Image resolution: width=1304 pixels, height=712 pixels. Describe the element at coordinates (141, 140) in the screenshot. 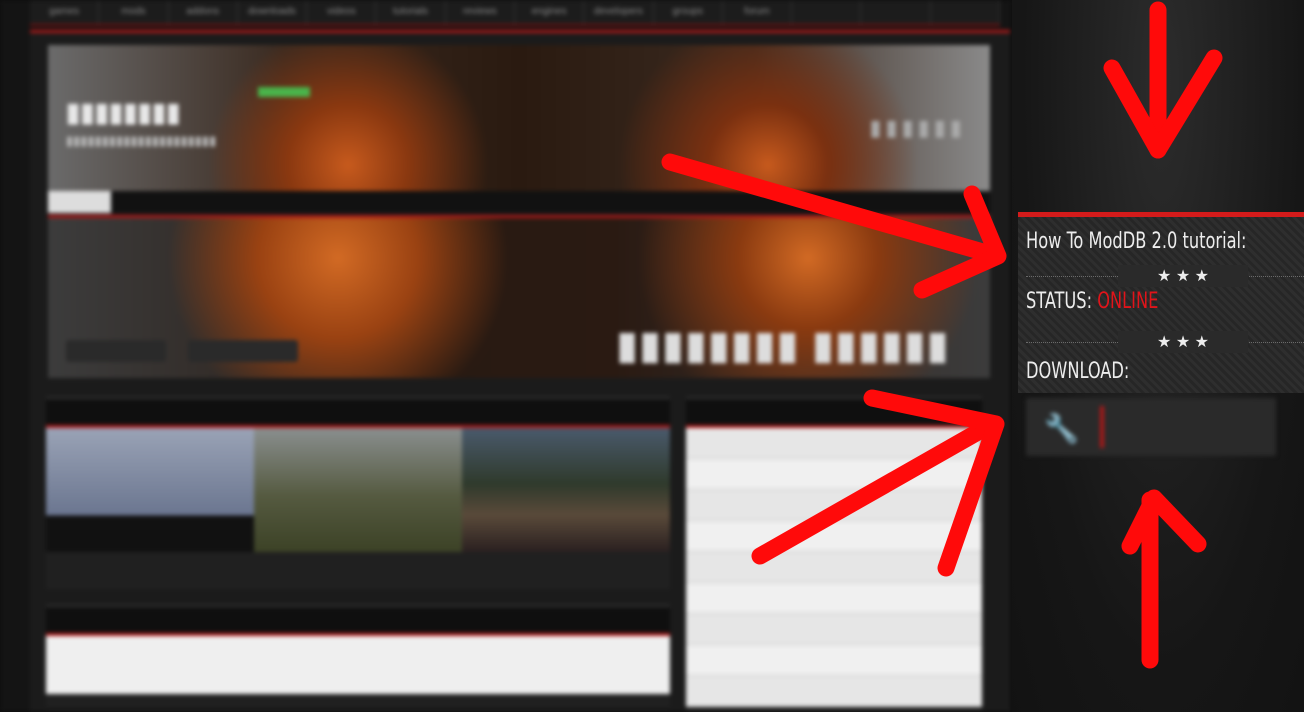

I see `profile-subtitle: ▮▮▮▮▮▮▮▮▮▮▮▮▮▮▮▮▮▮▮▮▮` at that location.